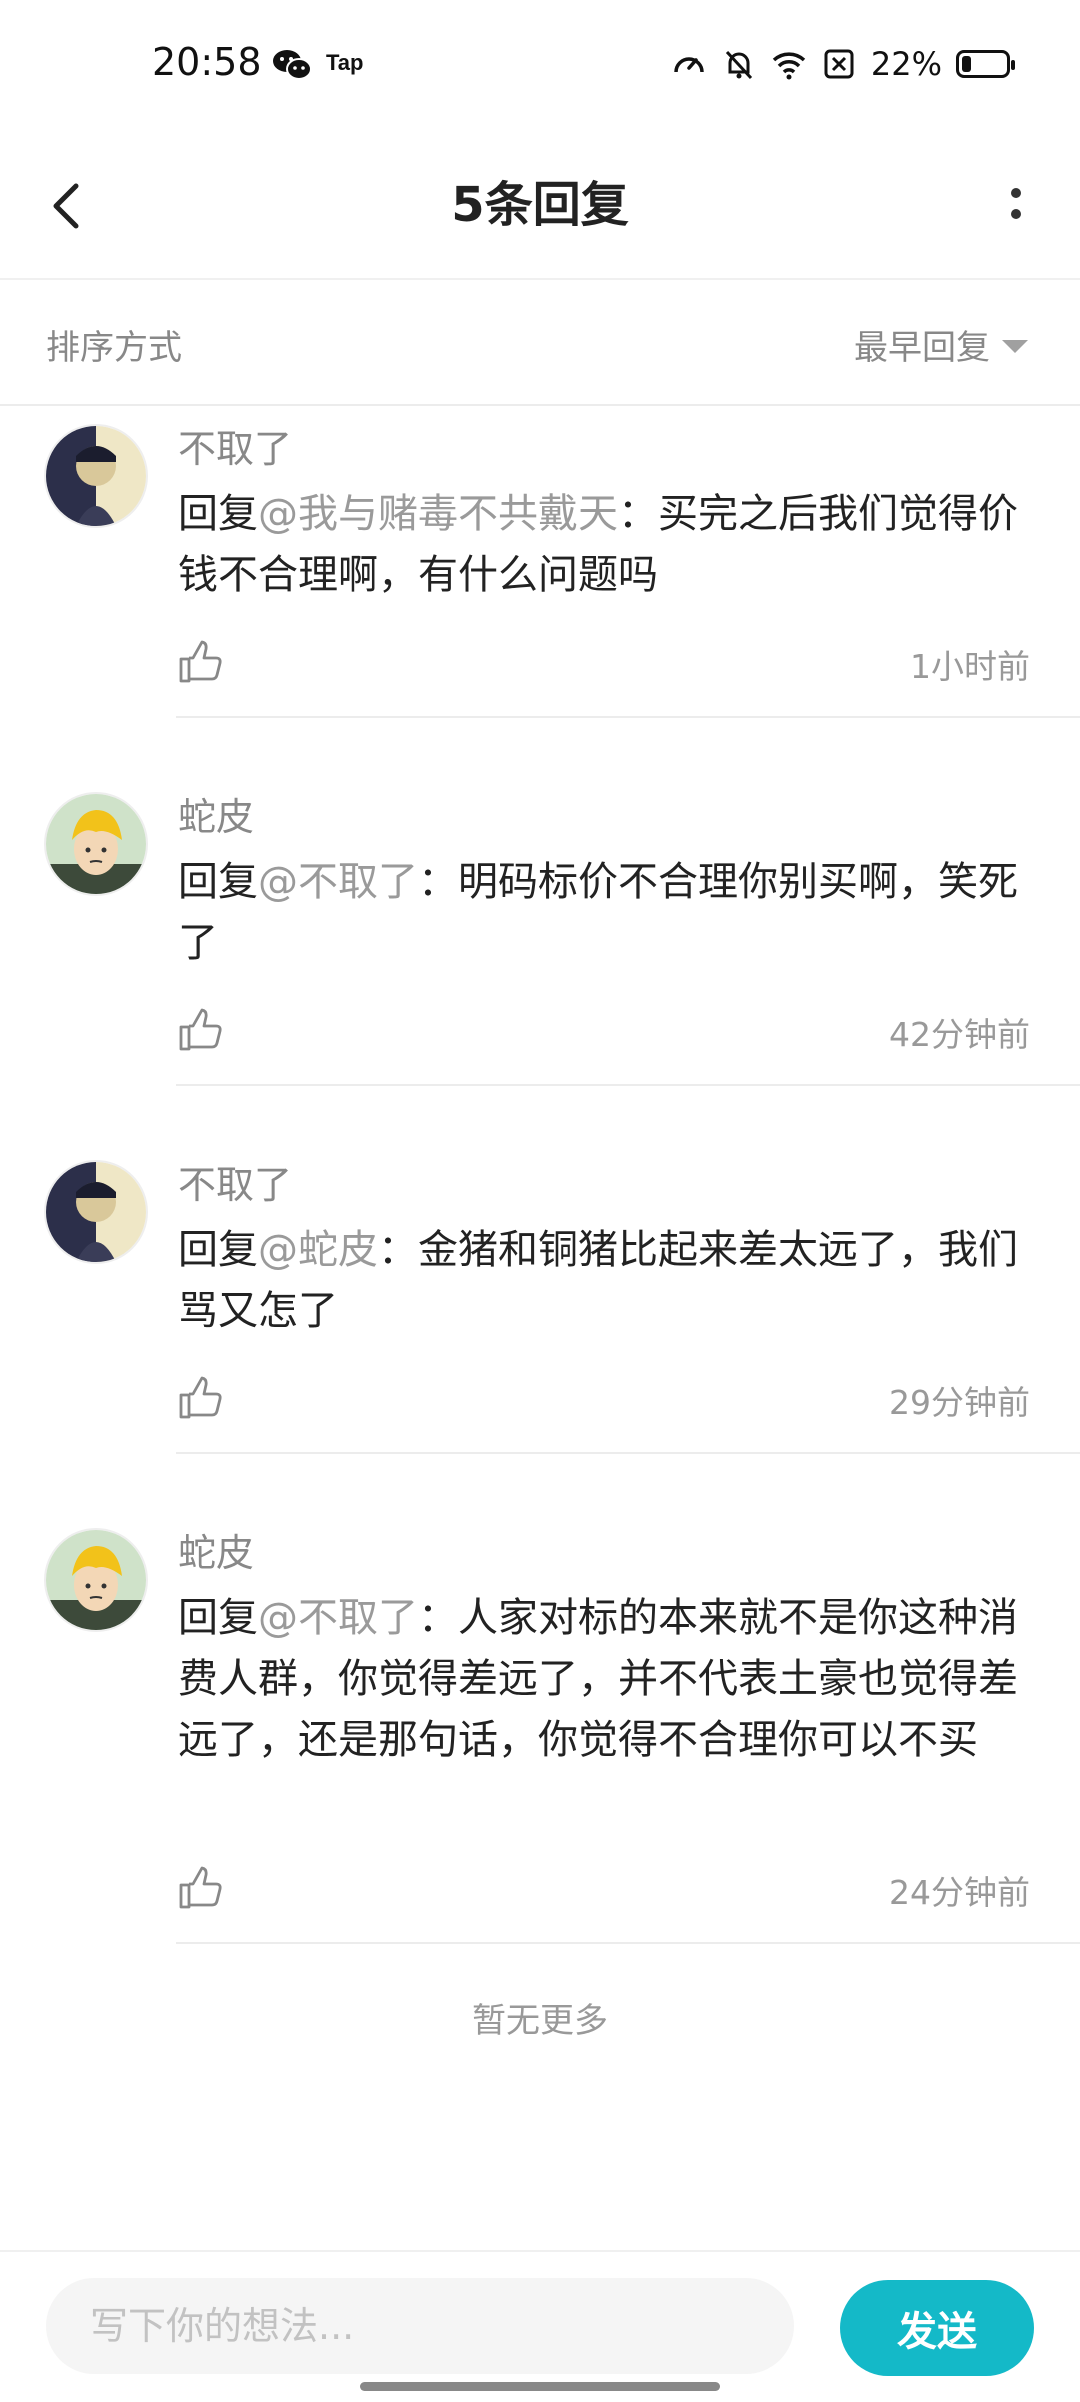  I want to click on wechat-icon, so click(292, 65).